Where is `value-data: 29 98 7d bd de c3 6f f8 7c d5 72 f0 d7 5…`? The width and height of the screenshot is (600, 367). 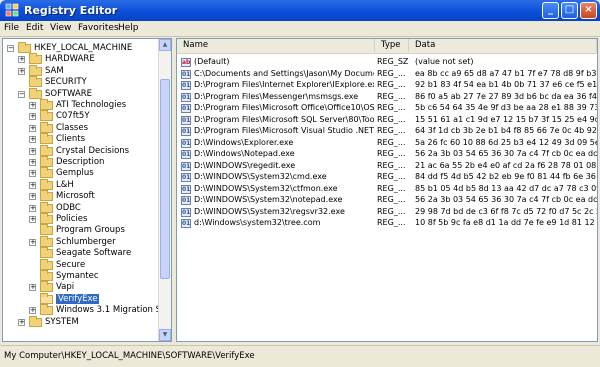
value-data: 29 98 7d bd de c3 6f f8 7c d5 72 f0 d7 5… is located at coordinates (506, 211).